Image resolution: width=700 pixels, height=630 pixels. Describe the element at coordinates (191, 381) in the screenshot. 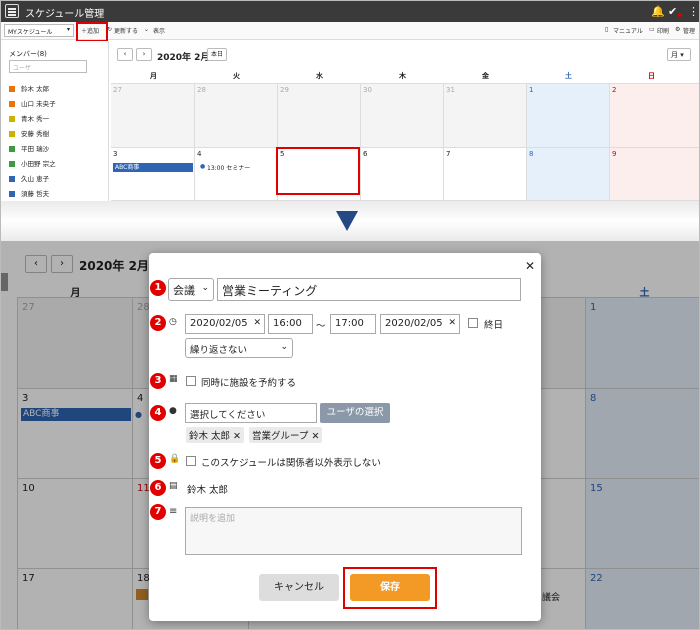

I see `facility-checkbox` at that location.